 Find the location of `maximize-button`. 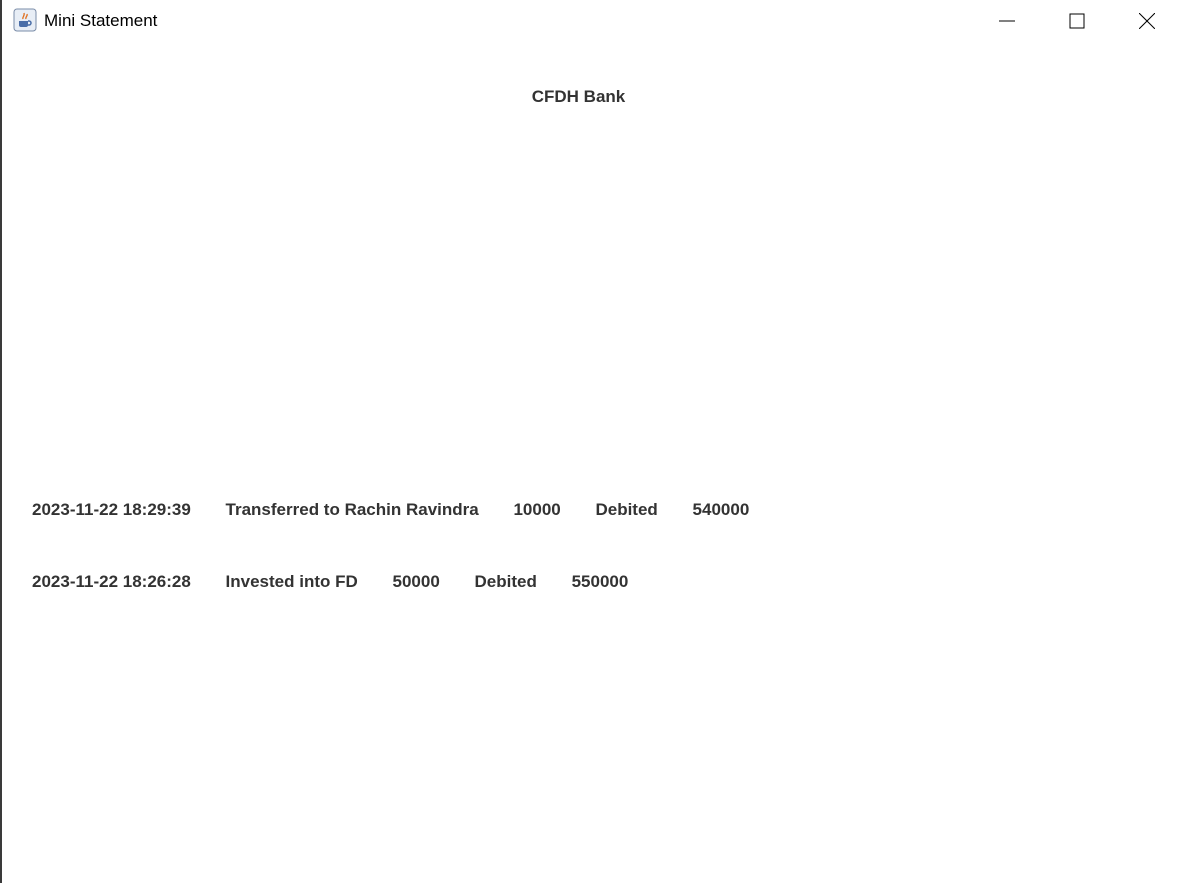

maximize-button is located at coordinates (1077, 21).